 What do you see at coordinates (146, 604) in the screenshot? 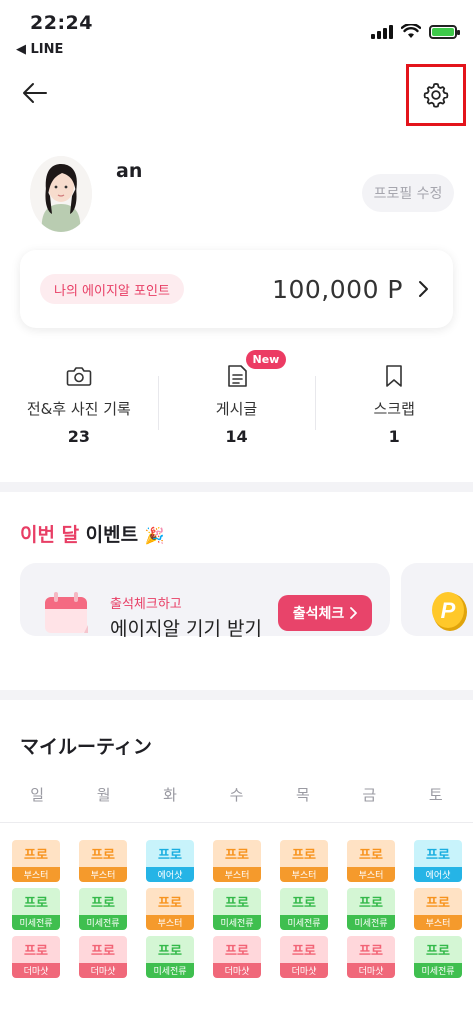
I see `event-subtitle: 출석체크하고` at bounding box center [146, 604].